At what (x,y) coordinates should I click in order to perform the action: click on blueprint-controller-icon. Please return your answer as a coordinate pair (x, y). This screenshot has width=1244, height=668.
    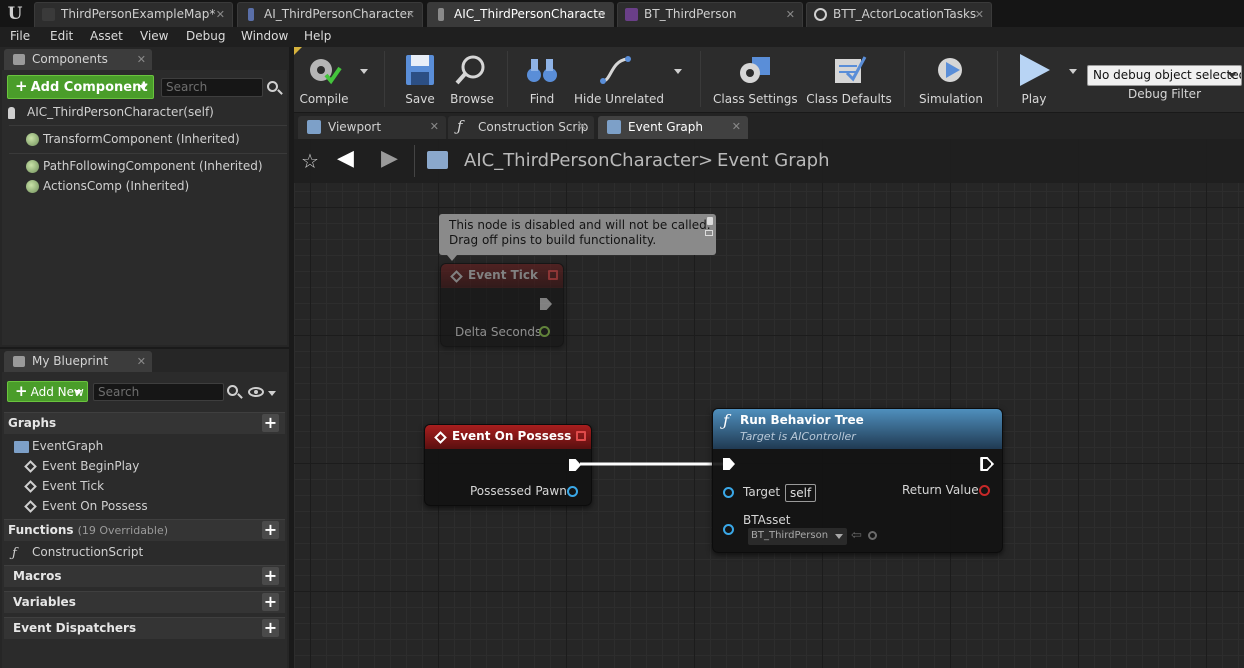
    Looking at the image, I should click on (441, 14).